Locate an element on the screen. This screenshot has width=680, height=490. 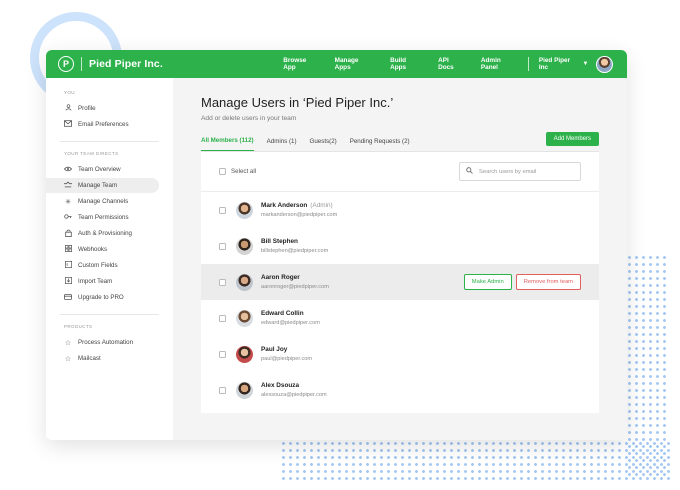
brand: P Pied Piper Inc. is located at coordinates (156, 64).